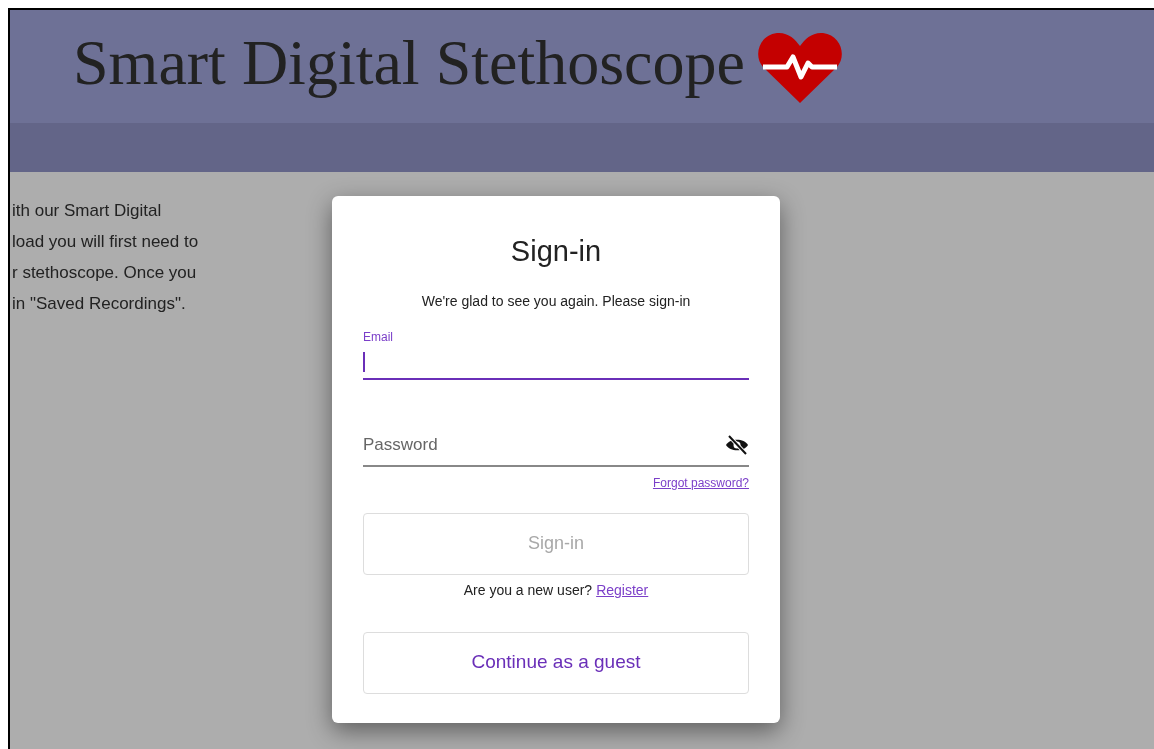 The width and height of the screenshot is (1154, 749). Describe the element at coordinates (556, 251) in the screenshot. I see `dialog-title: Sign-in` at that location.